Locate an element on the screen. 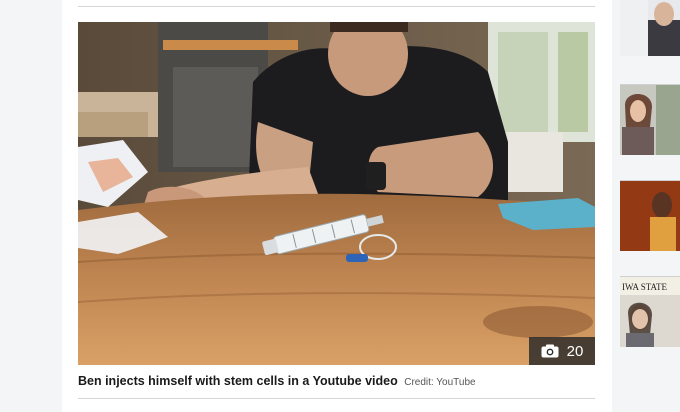 The image size is (680, 412). news-thumbnail-icon: IWA STATE is located at coordinates (650, 312).